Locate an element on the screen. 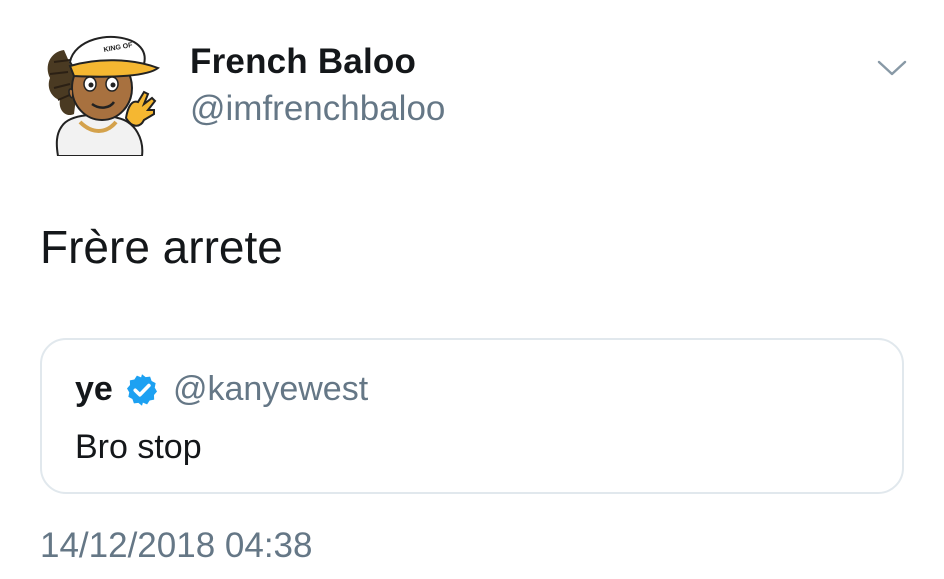 This screenshot has width=944, height=579. author-name: French Baloo is located at coordinates (303, 62).